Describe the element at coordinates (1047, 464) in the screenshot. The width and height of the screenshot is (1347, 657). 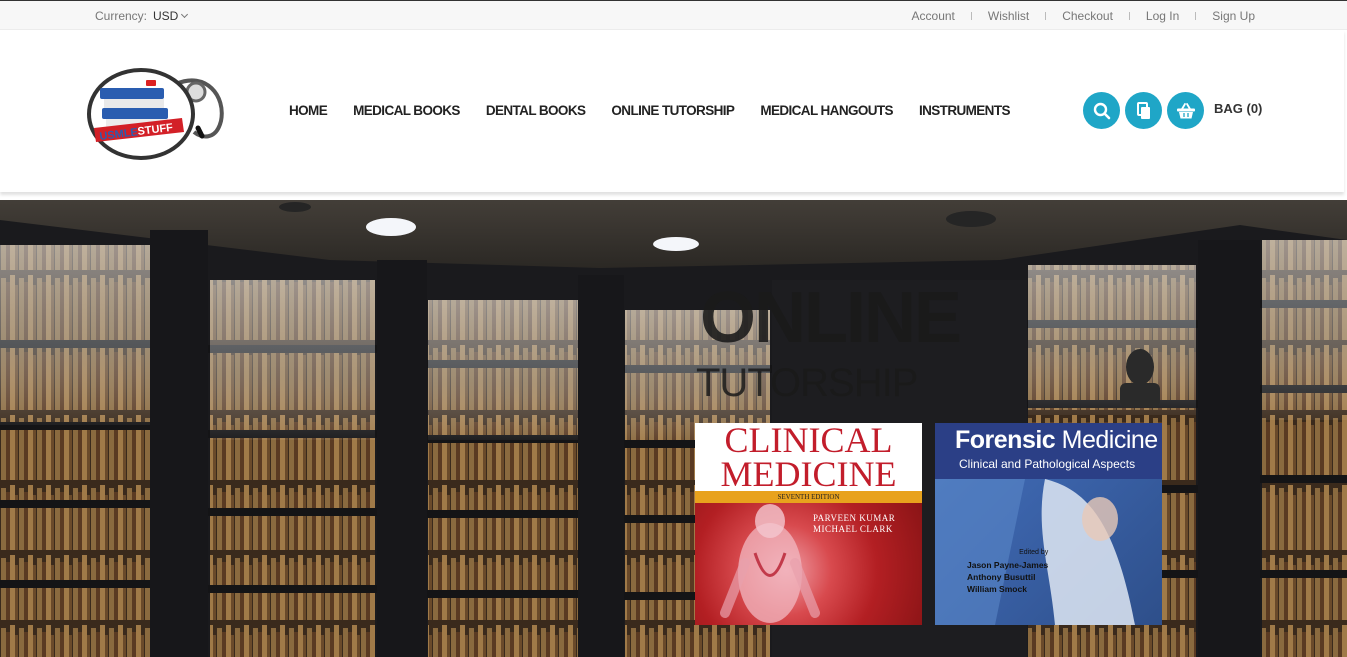
I see `book2-subtitle: Clinical and Pathological Aspects` at that location.